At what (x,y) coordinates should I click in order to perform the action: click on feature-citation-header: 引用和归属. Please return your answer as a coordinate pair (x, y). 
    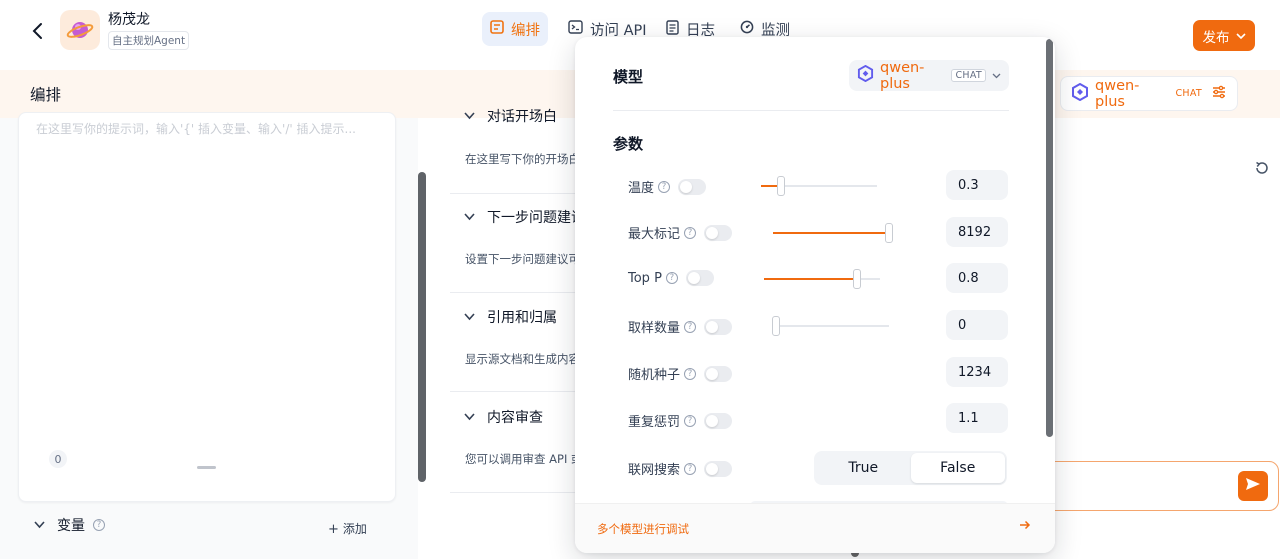
    Looking at the image, I should click on (510, 317).